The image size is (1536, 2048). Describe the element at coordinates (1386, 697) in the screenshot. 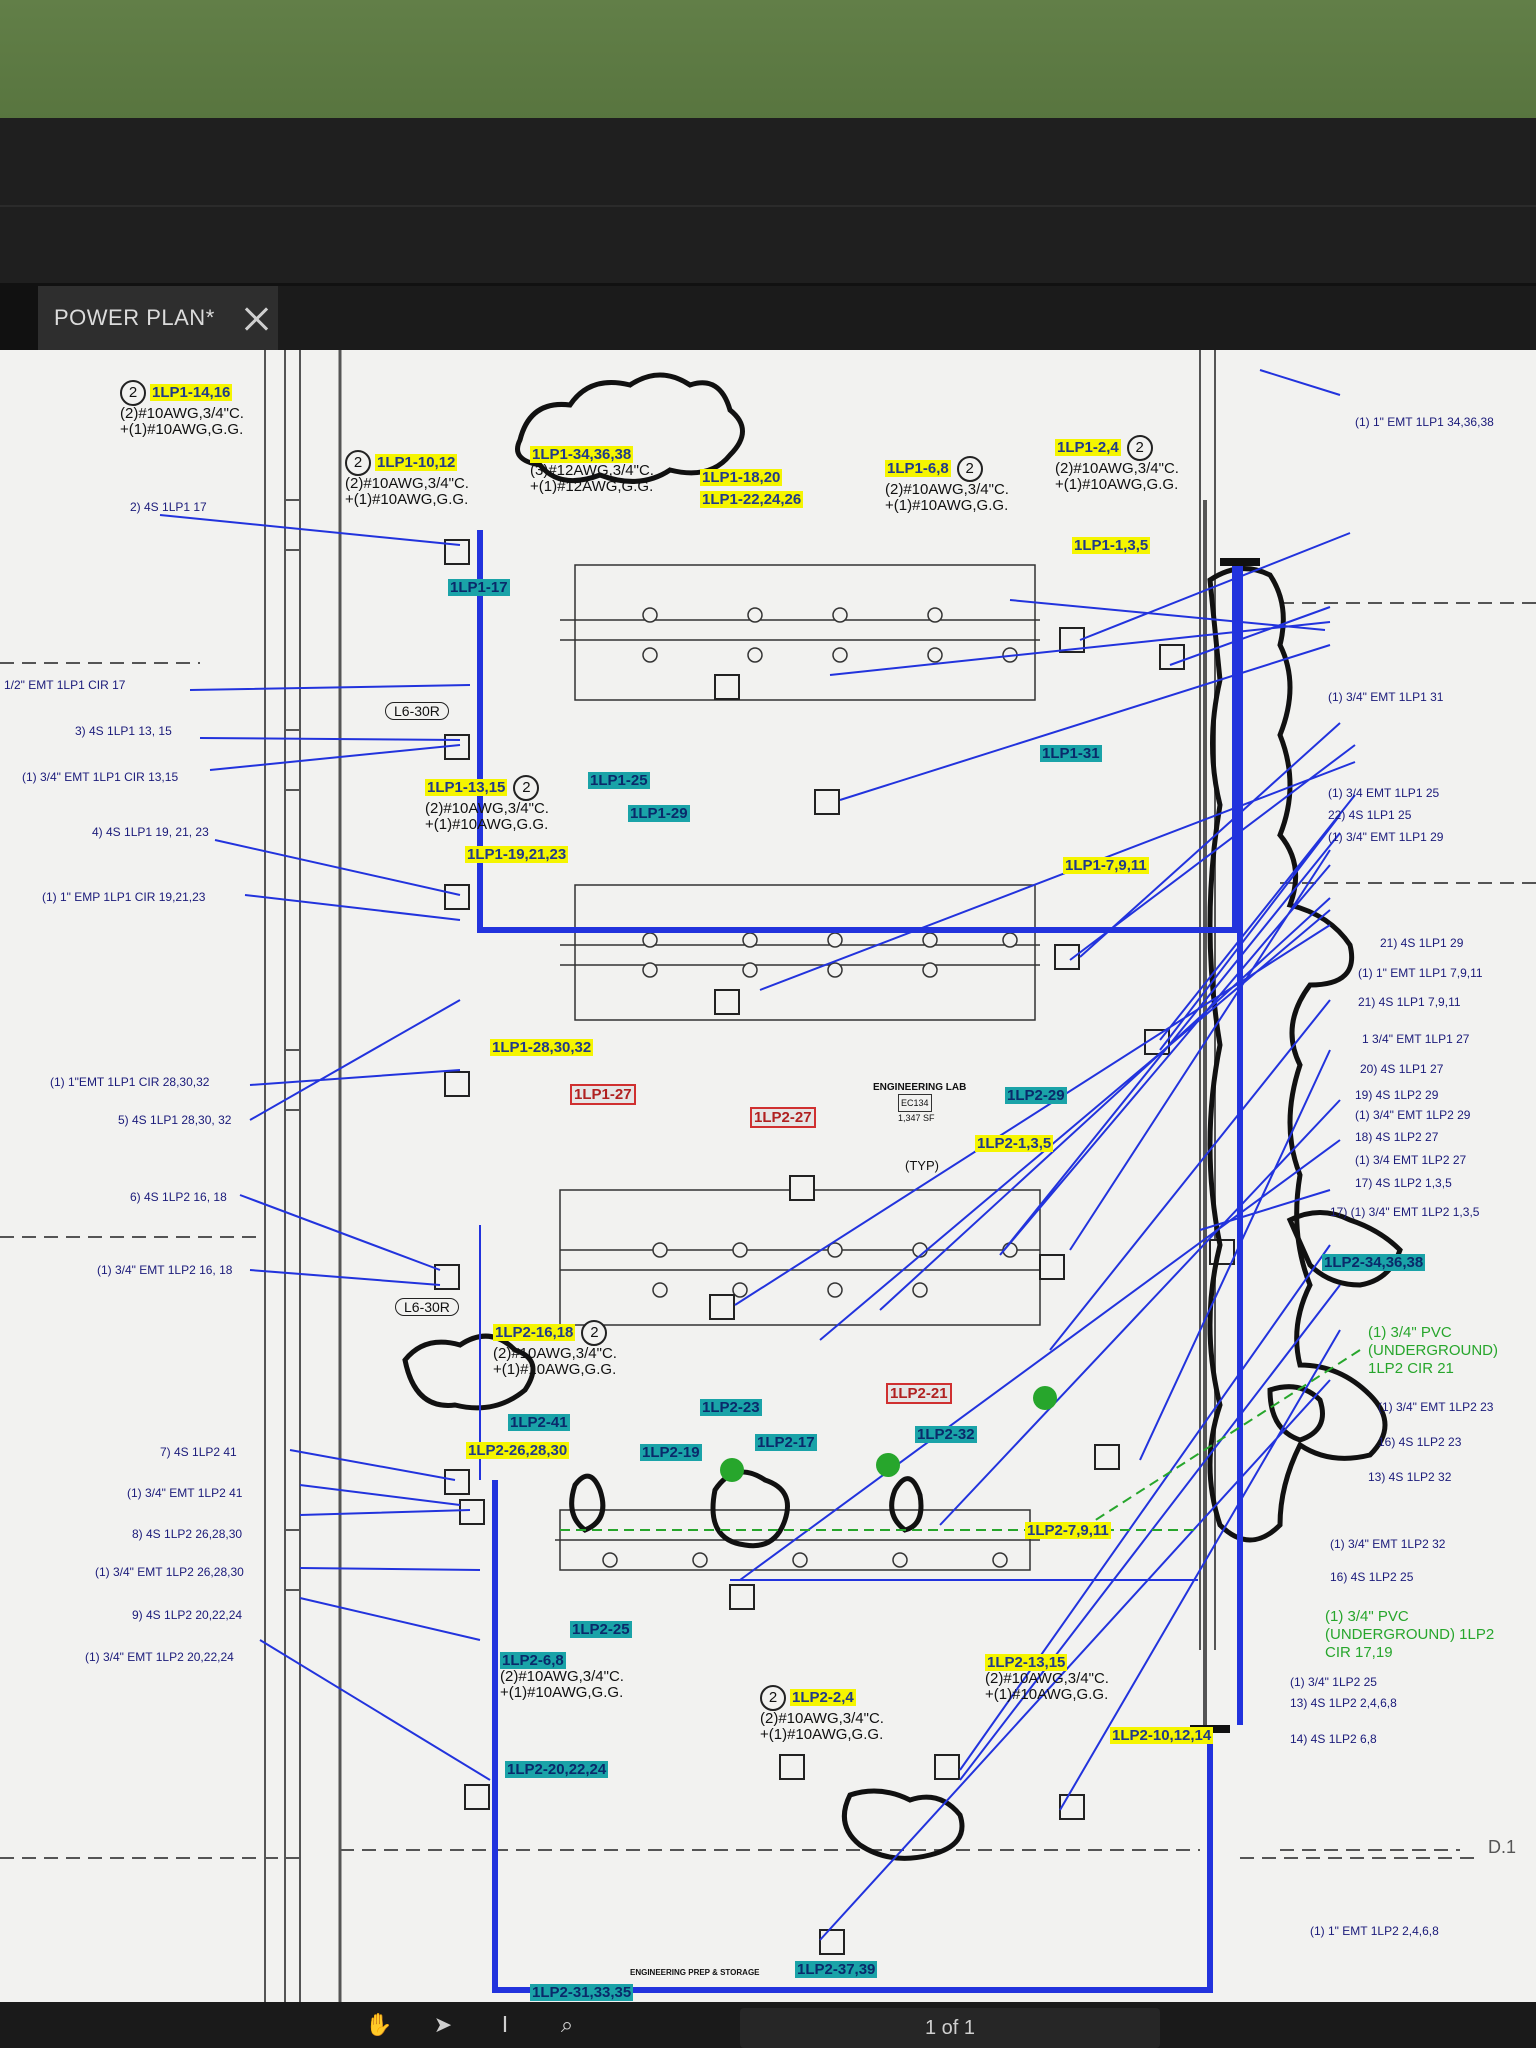

I see `note-right-2: (1) 3/4" EMT 1LP1 31` at that location.